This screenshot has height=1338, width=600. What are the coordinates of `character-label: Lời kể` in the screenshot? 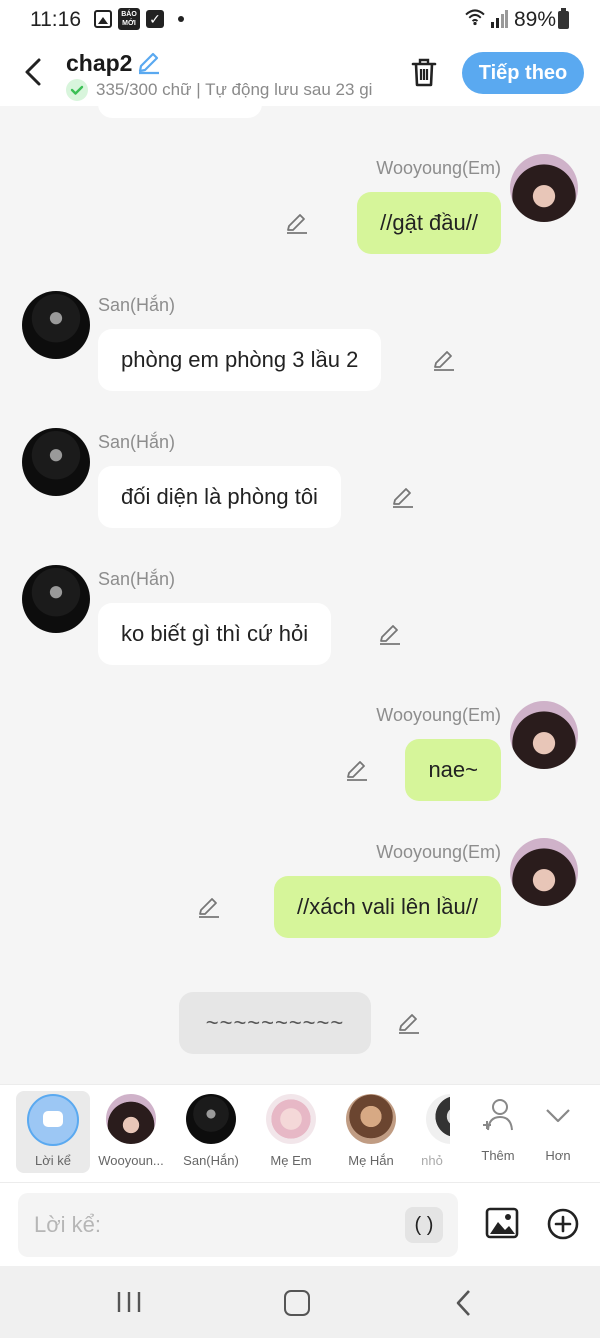 It's located at (53, 1160).